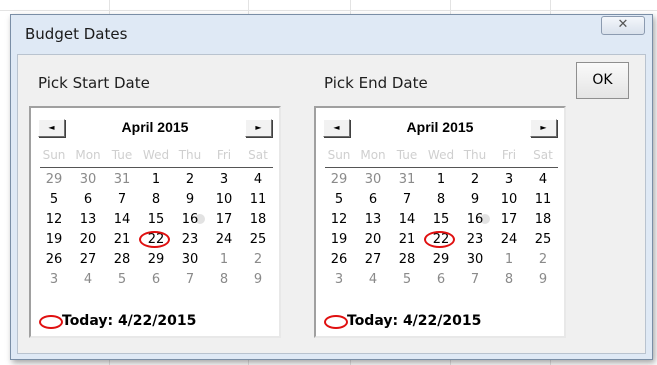 This screenshot has height=365, width=657. Describe the element at coordinates (414, 321) in the screenshot. I see `end-today-text: Today: 4/22/2015` at that location.